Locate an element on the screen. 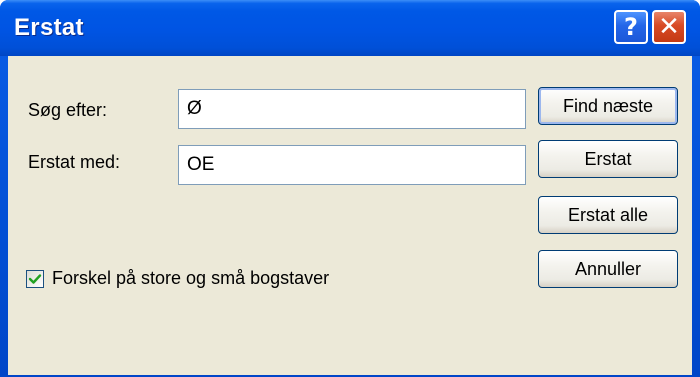  close-button: ✕ is located at coordinates (669, 27).